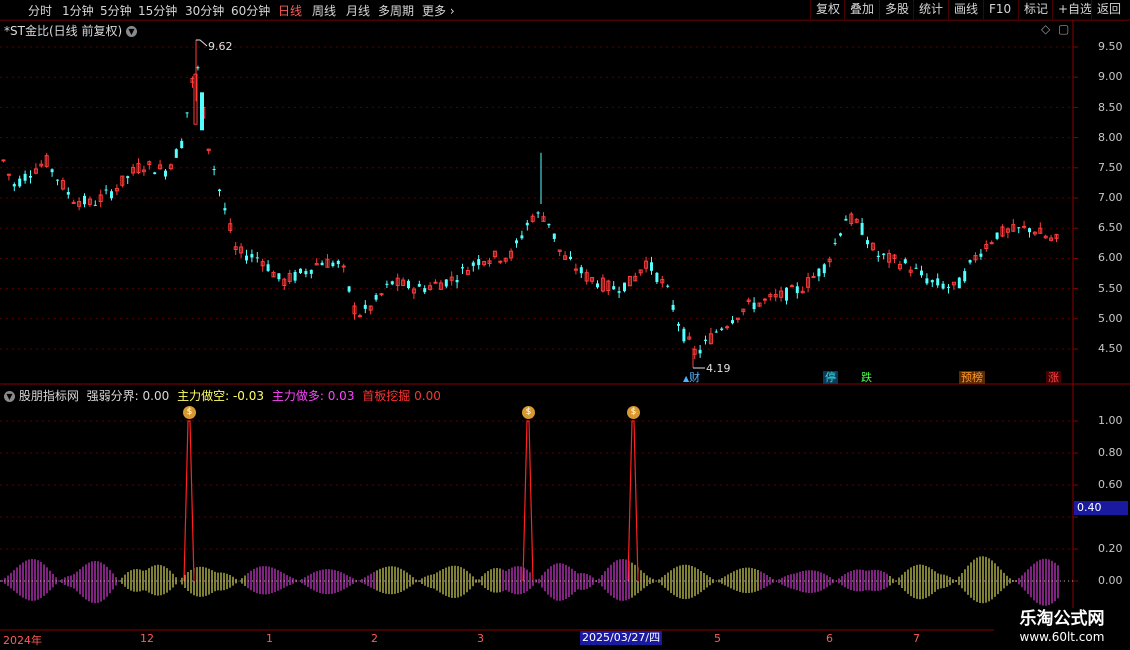  I want to click on tf-weekly: 周线, so click(324, 10).